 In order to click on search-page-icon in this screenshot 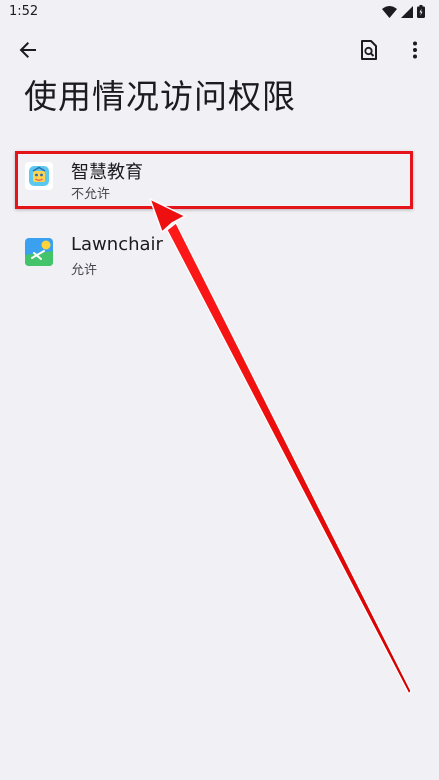, I will do `click(369, 52)`.